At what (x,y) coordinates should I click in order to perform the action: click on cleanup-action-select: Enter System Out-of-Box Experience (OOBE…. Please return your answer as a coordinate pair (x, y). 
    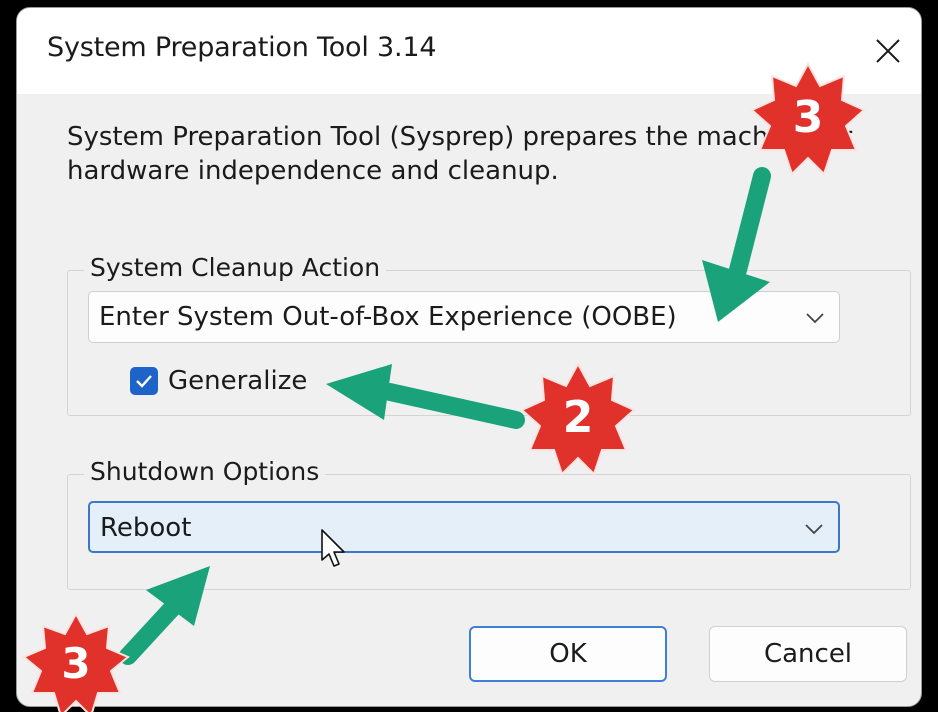
    Looking at the image, I should click on (464, 317).